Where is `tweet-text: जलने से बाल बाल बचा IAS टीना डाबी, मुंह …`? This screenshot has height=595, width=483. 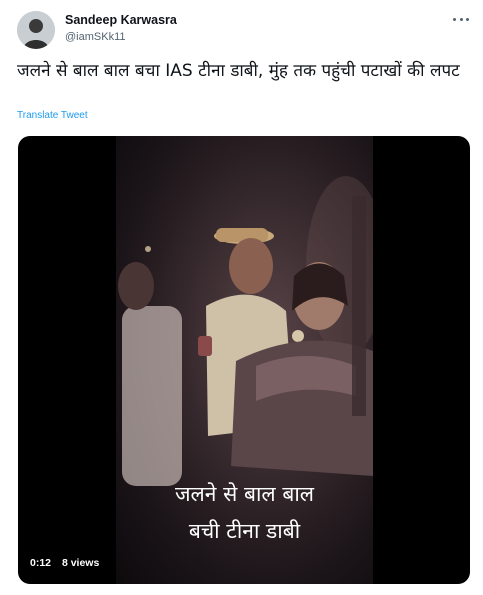
tweet-text: जलने से बाल बाल बचा IAS टीना डाबी, मुंह … is located at coordinates (238, 71).